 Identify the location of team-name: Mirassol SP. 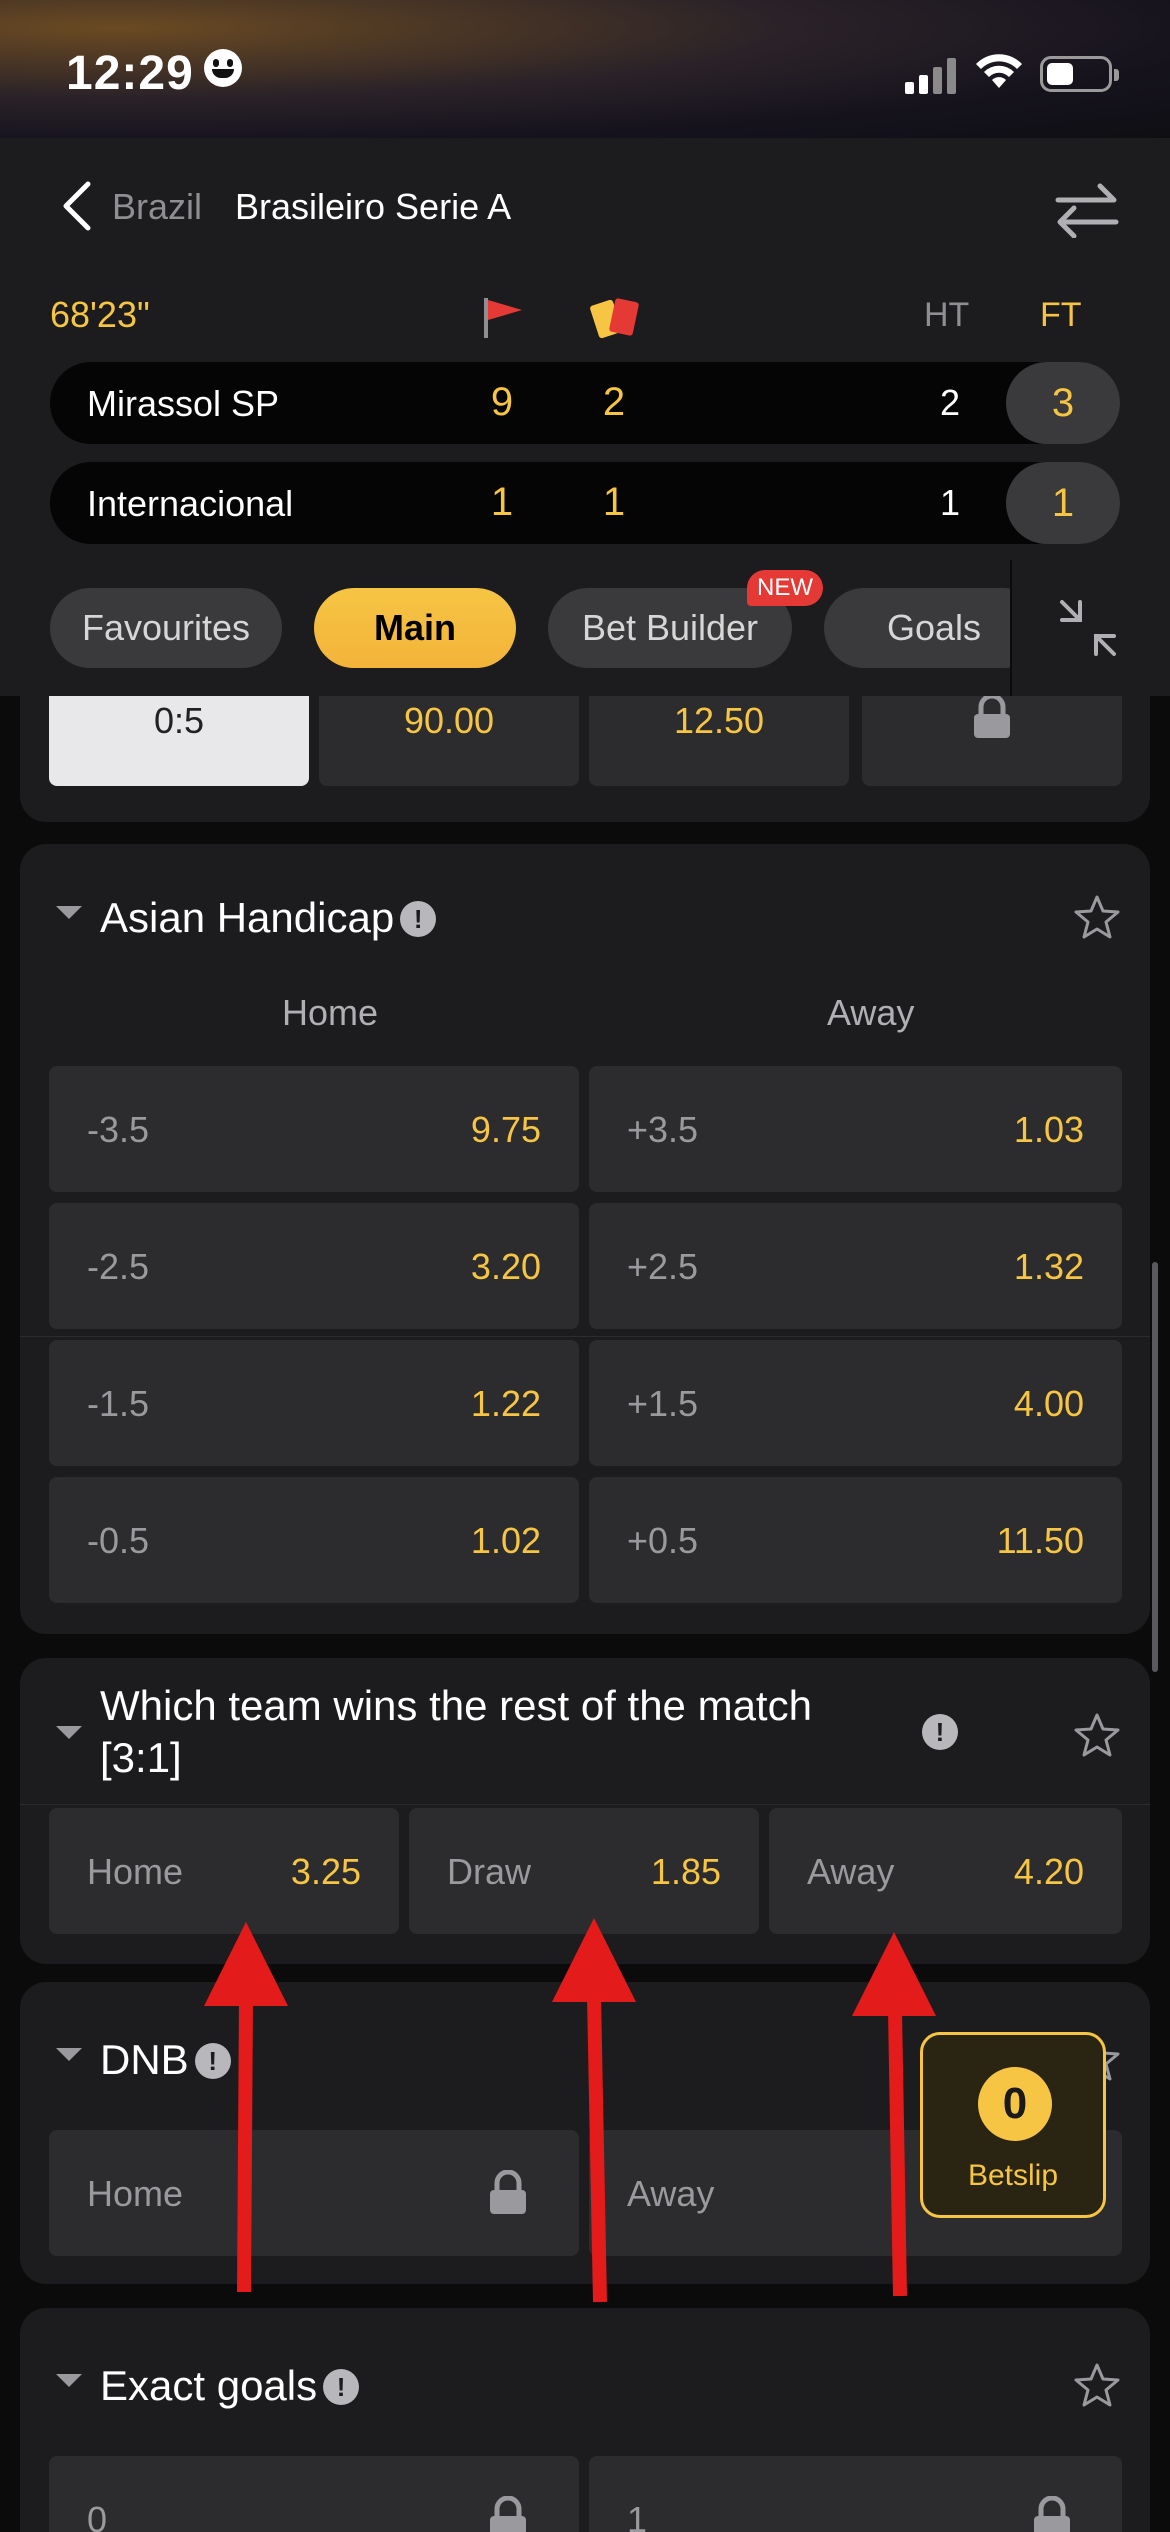
(183, 403).